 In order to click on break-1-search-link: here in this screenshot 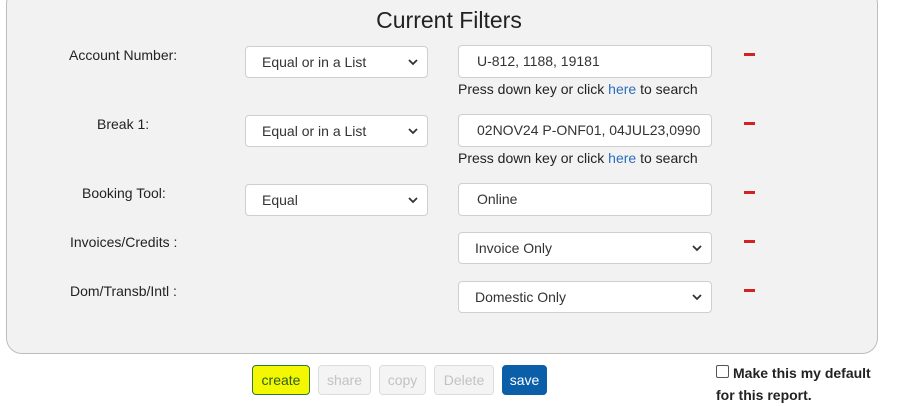, I will do `click(622, 158)`.